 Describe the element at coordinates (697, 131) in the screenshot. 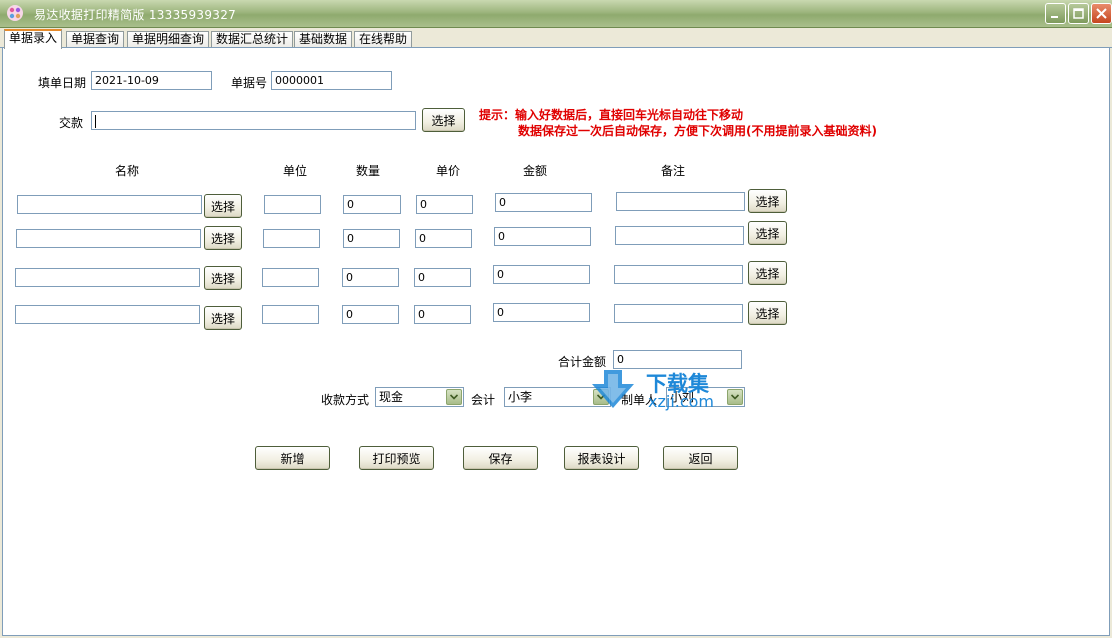

I see `hint-line-2: 数据保存过一次后自动保存，方便下次调用(不用提前录入基础资料)` at that location.